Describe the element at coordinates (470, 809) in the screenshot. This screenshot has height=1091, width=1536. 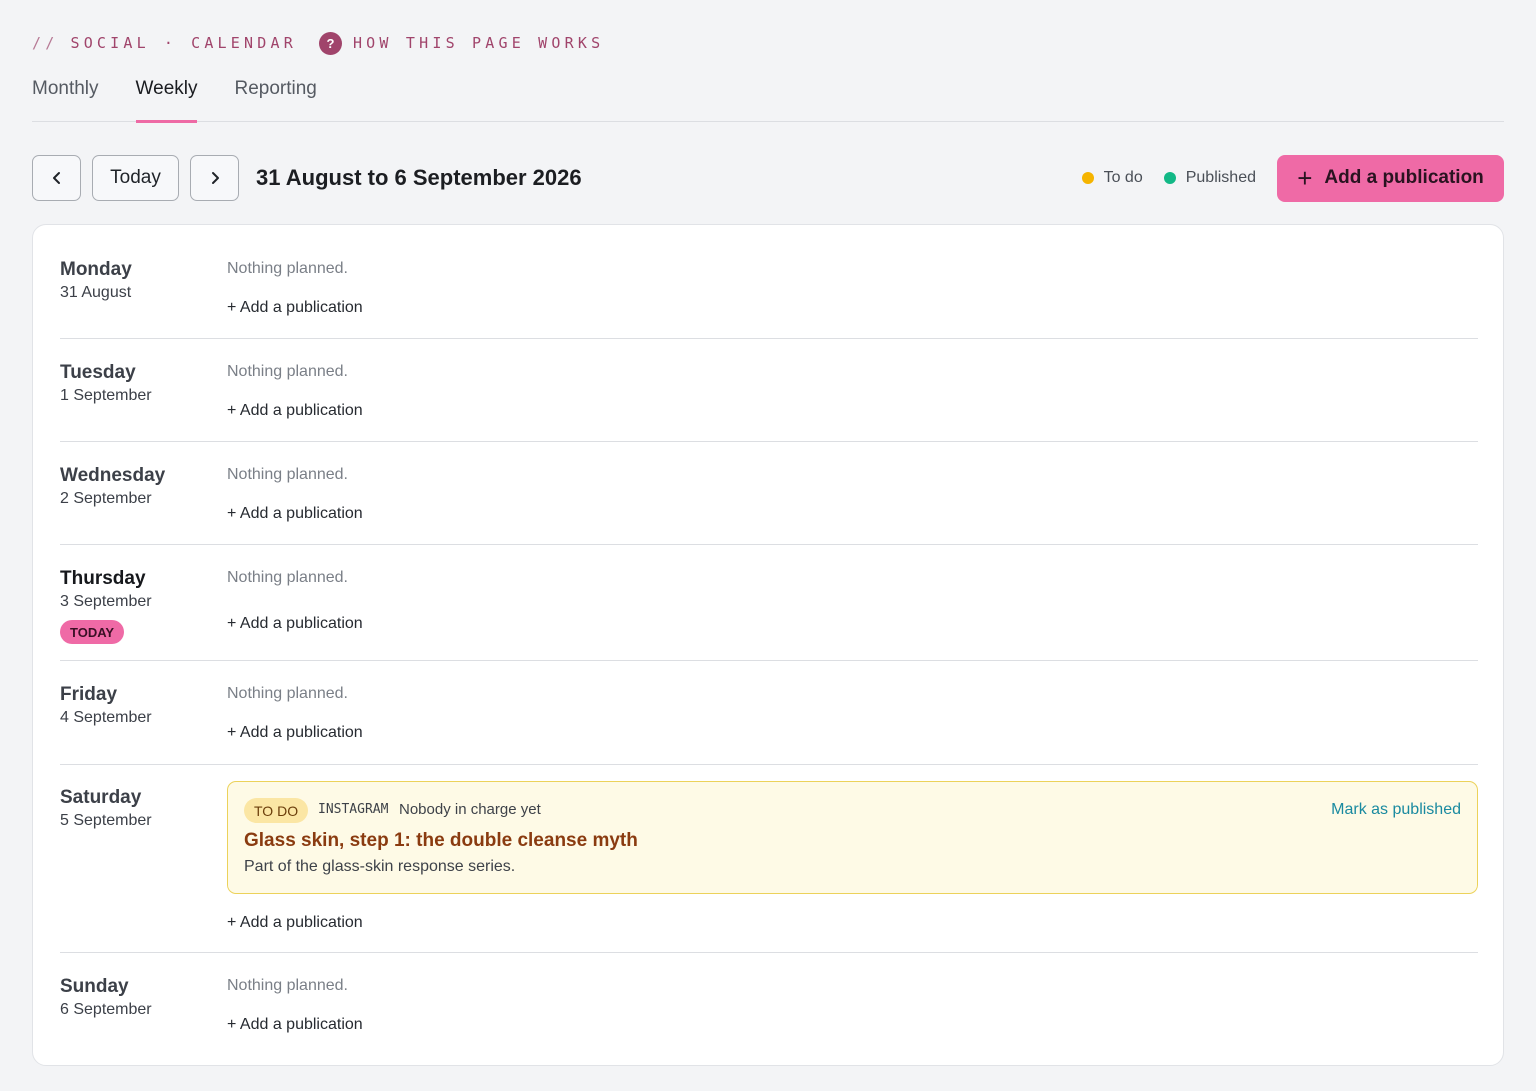
I see `owner-label: Nobody in charge yet` at that location.